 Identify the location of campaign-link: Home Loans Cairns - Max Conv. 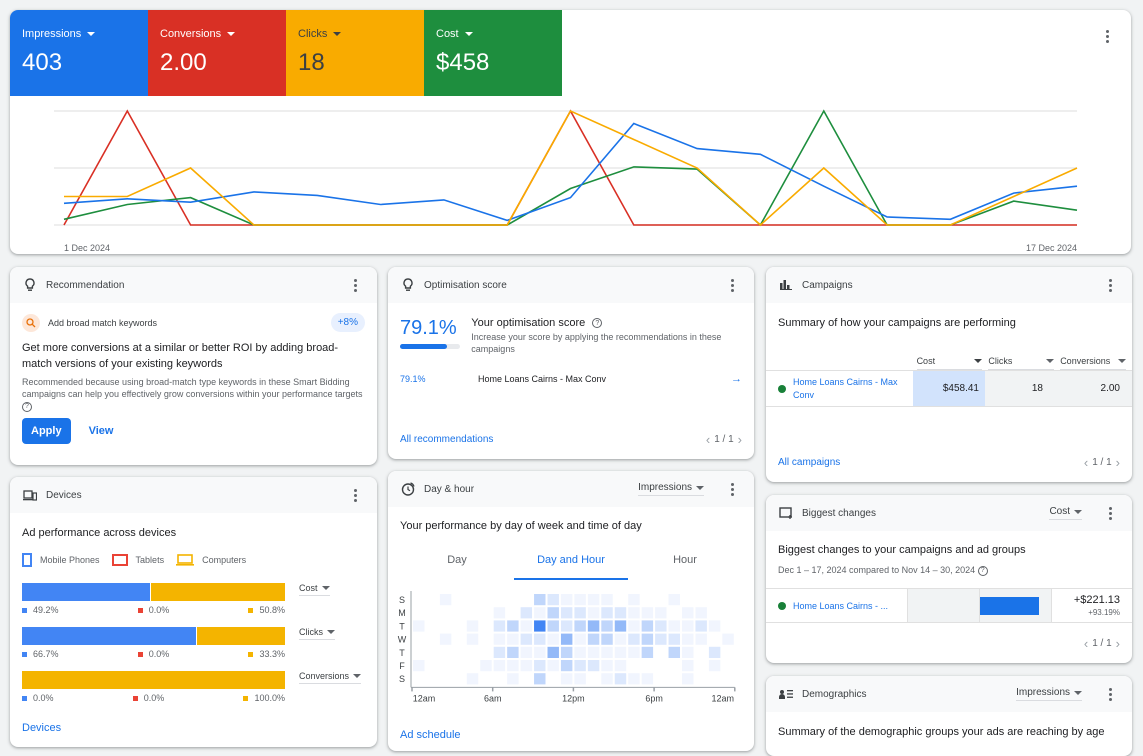
(853, 389).